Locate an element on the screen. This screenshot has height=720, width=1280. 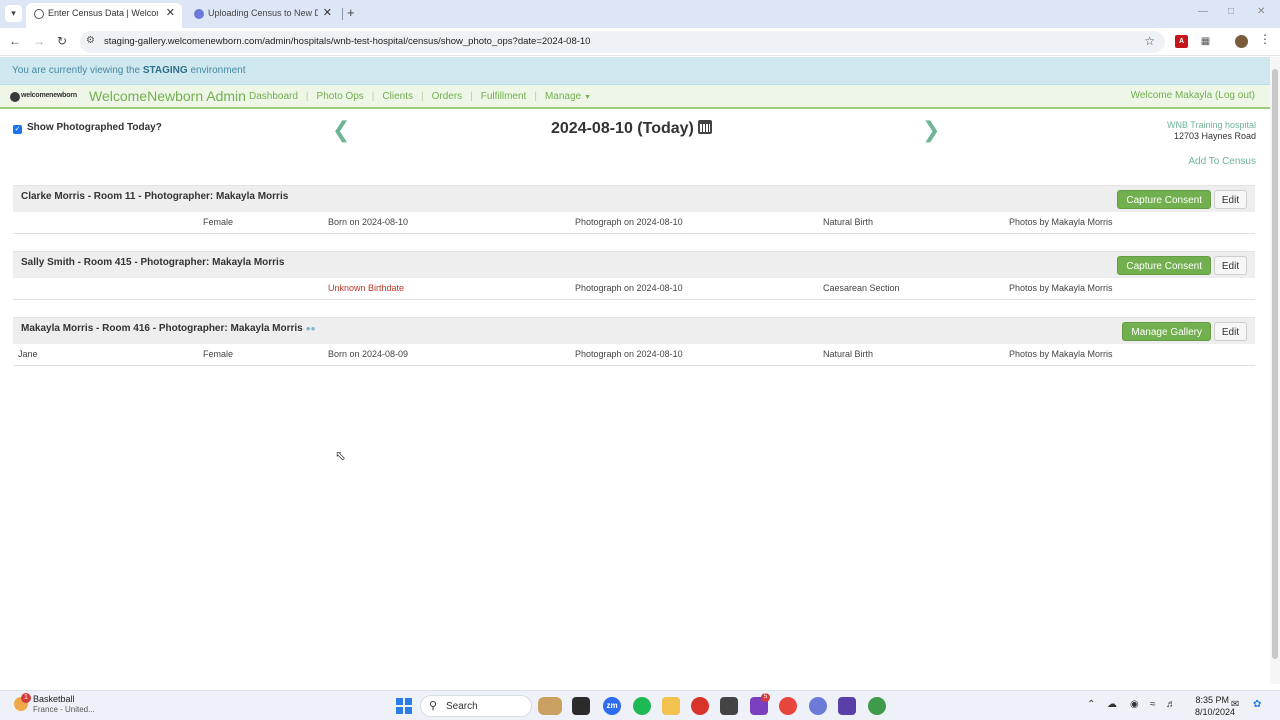
acrobat-icon is located at coordinates (700, 706).